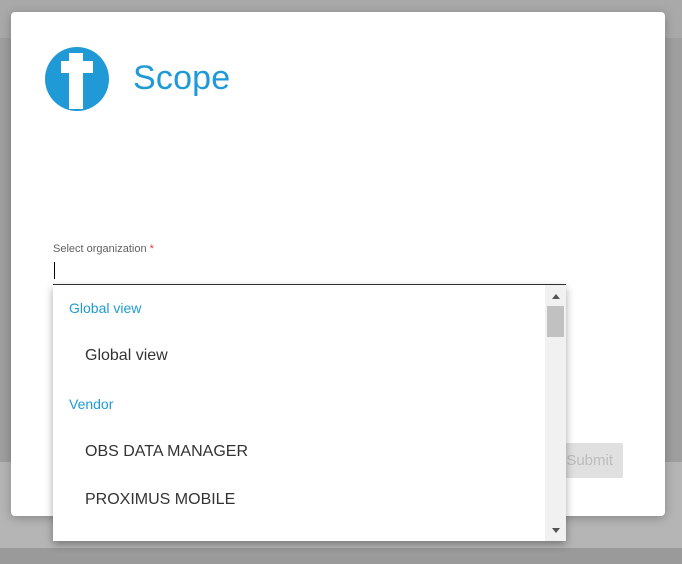 The image size is (682, 564). I want to click on text-caret, so click(54, 270).